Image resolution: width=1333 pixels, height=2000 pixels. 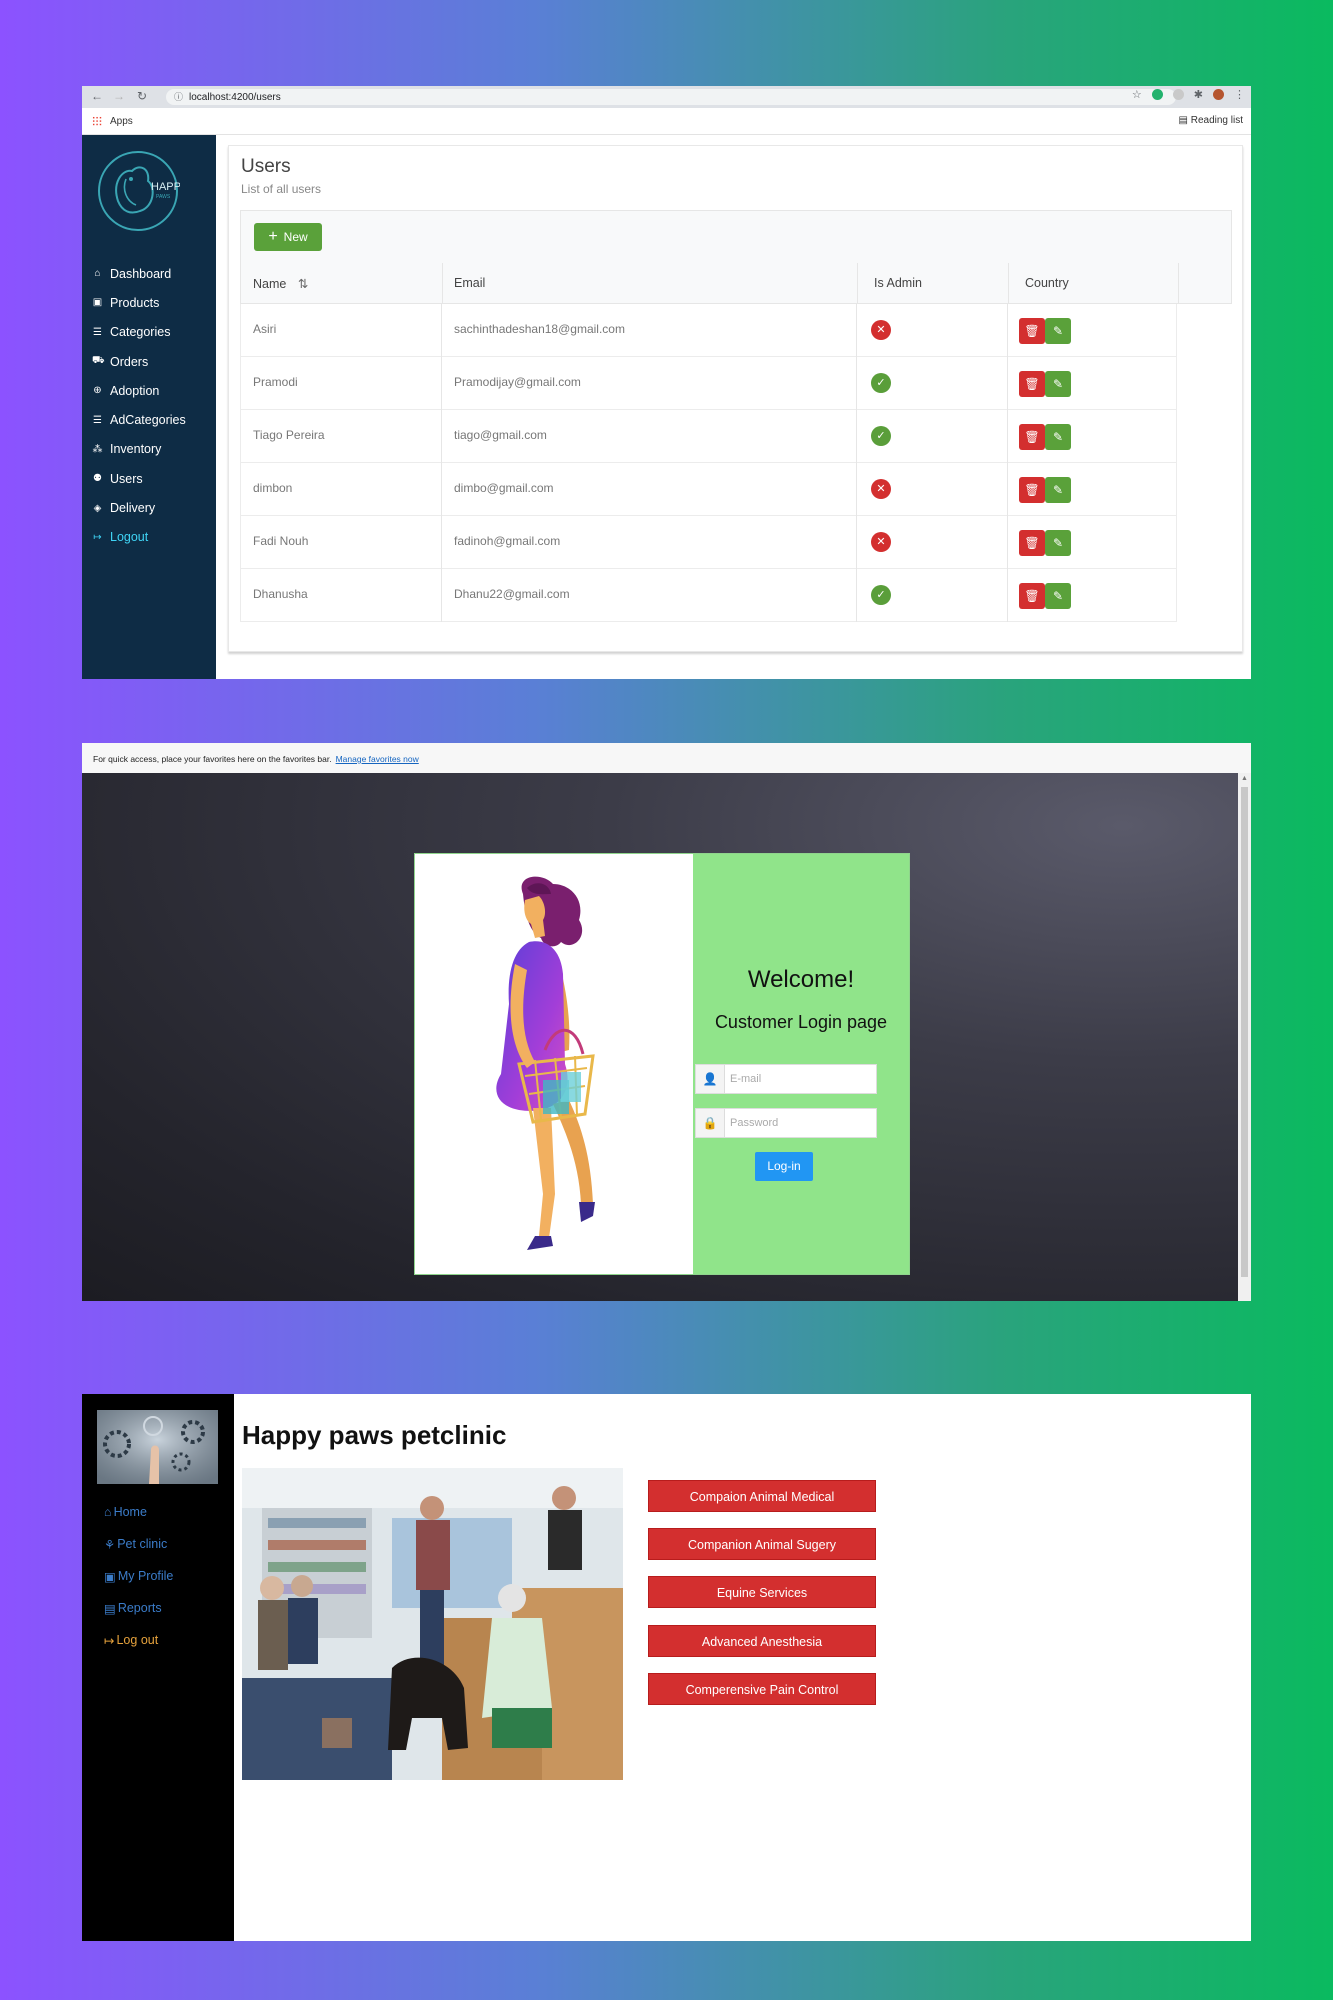 I want to click on user-email: fadinoh@gmail.com, so click(x=507, y=541).